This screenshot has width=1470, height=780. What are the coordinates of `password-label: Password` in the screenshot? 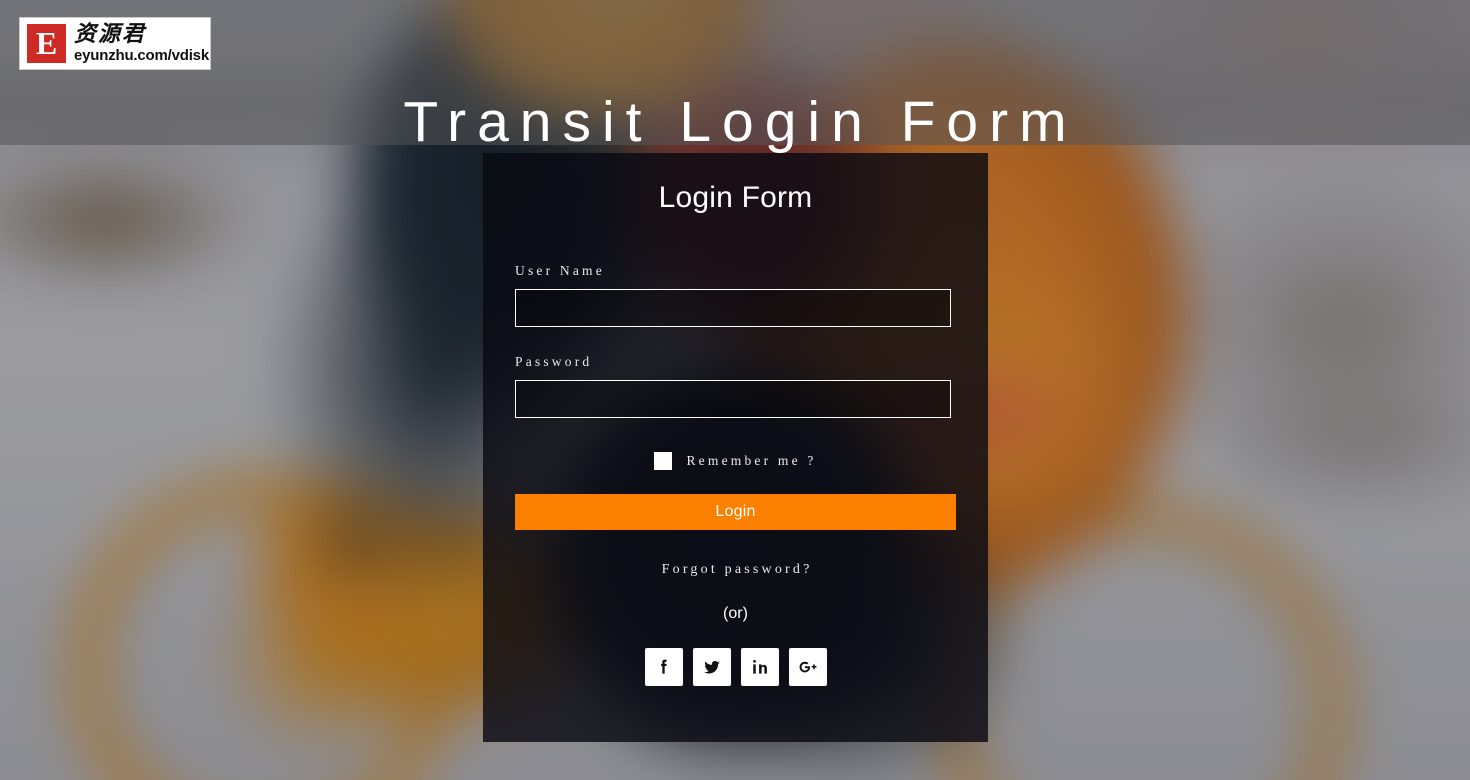 It's located at (554, 361).